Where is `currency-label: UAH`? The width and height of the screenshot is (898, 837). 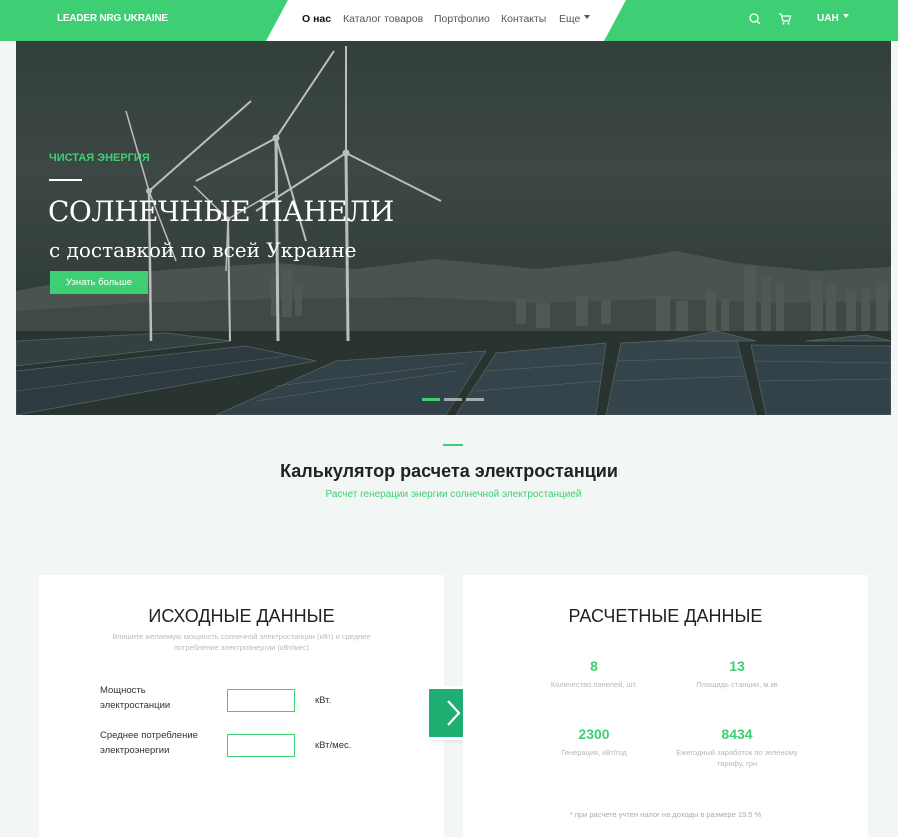
currency-label: UAH is located at coordinates (828, 18).